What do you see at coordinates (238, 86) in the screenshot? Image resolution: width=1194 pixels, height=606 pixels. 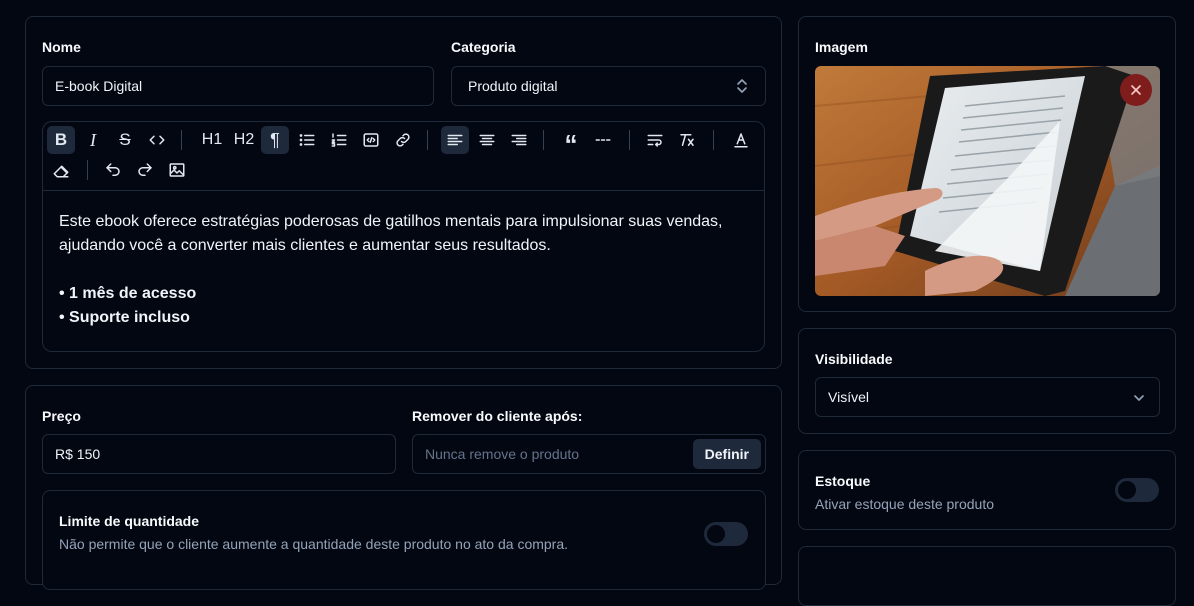 I see `name-input: E-book Digital` at bounding box center [238, 86].